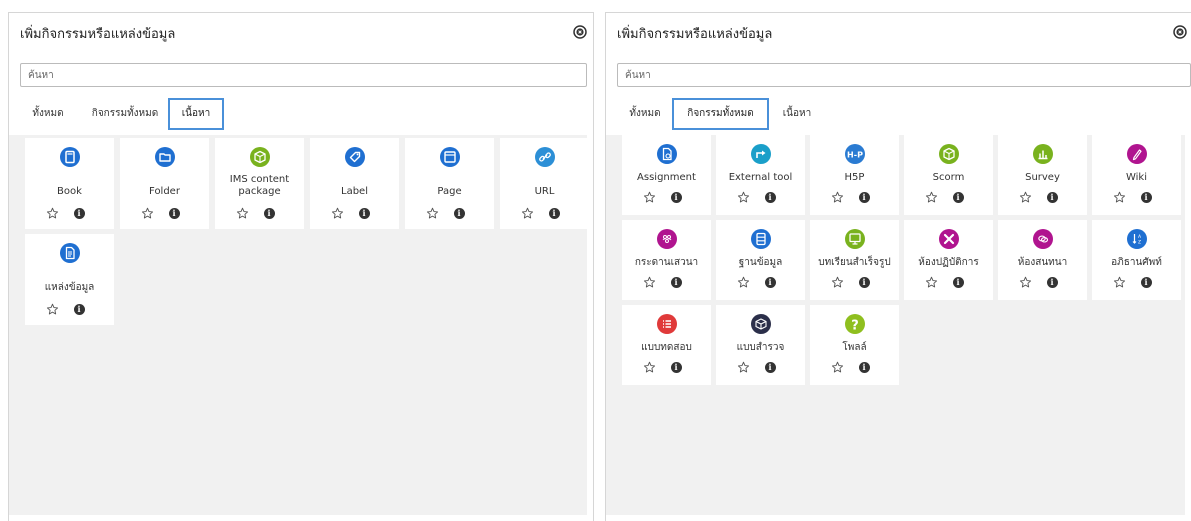  I want to click on forum-icon, so click(666, 239).